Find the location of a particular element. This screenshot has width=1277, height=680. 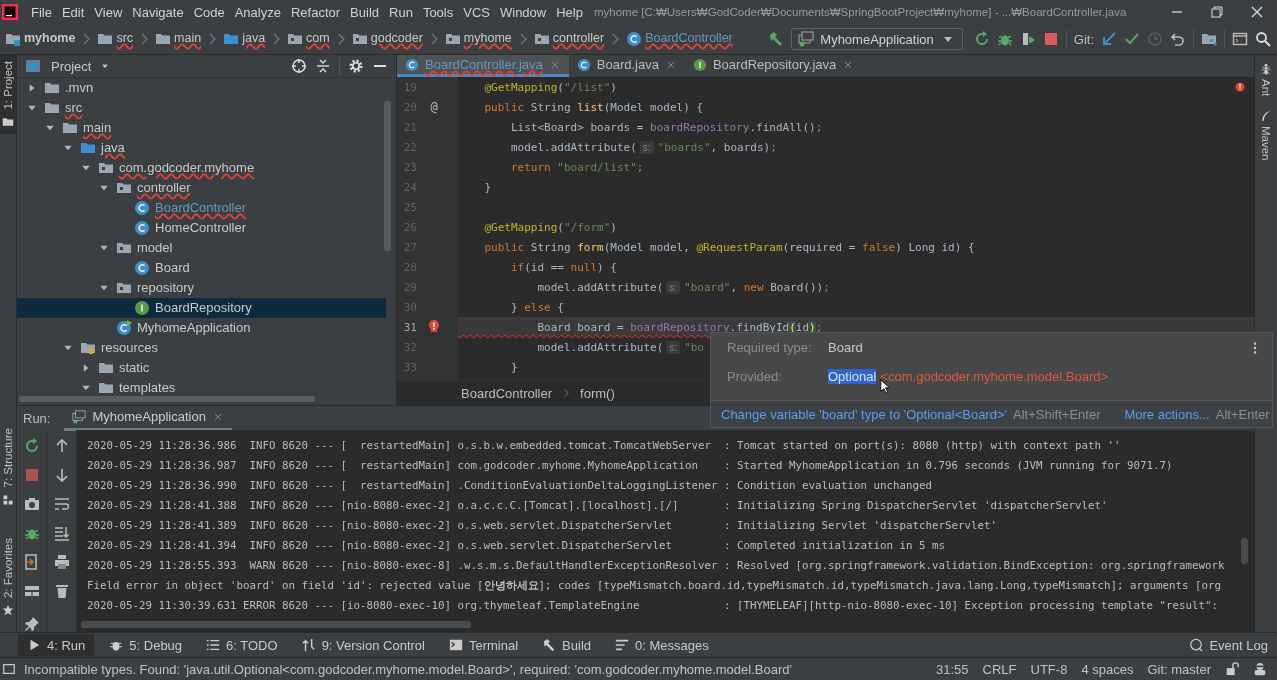

field-label: Provided: is located at coordinates (755, 376).